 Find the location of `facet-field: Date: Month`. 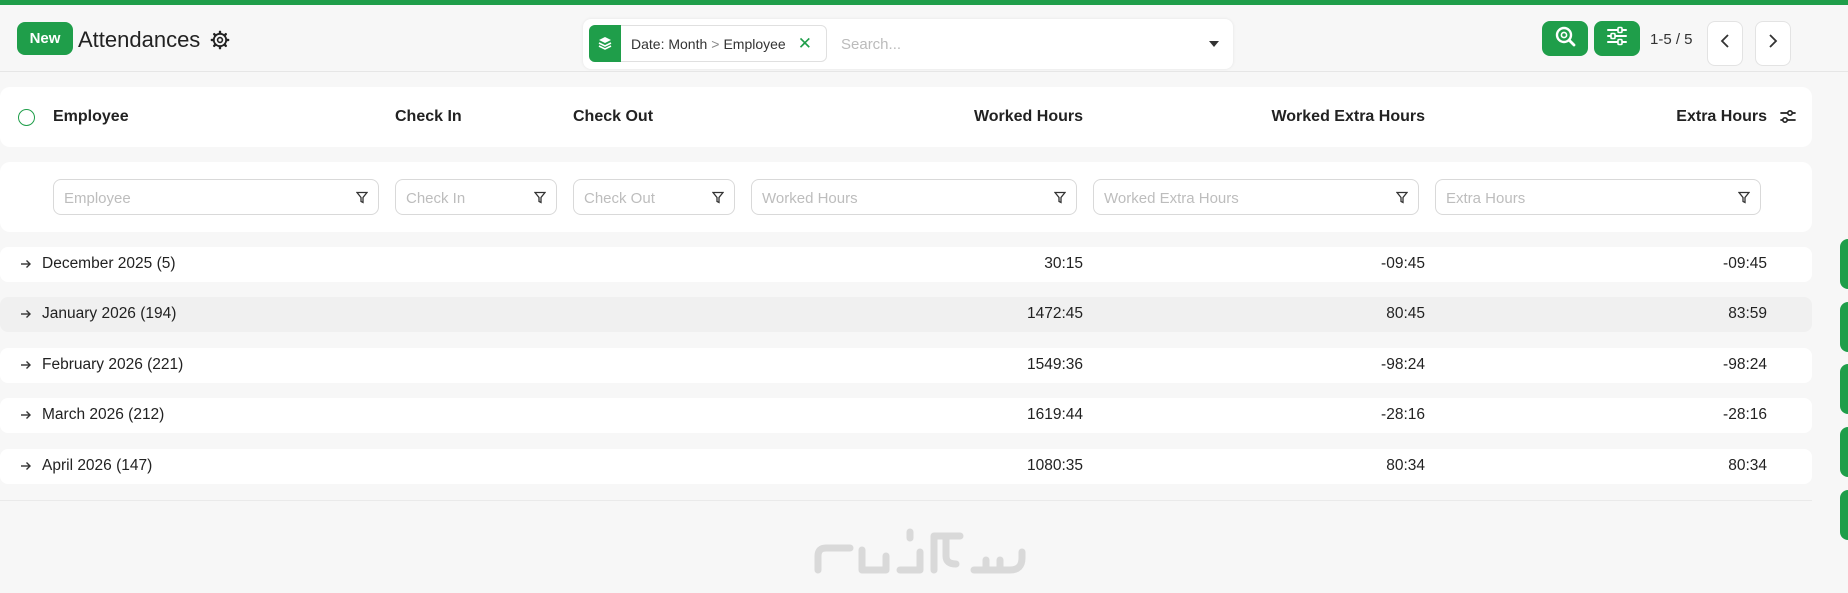

facet-field: Date: Month is located at coordinates (669, 43).